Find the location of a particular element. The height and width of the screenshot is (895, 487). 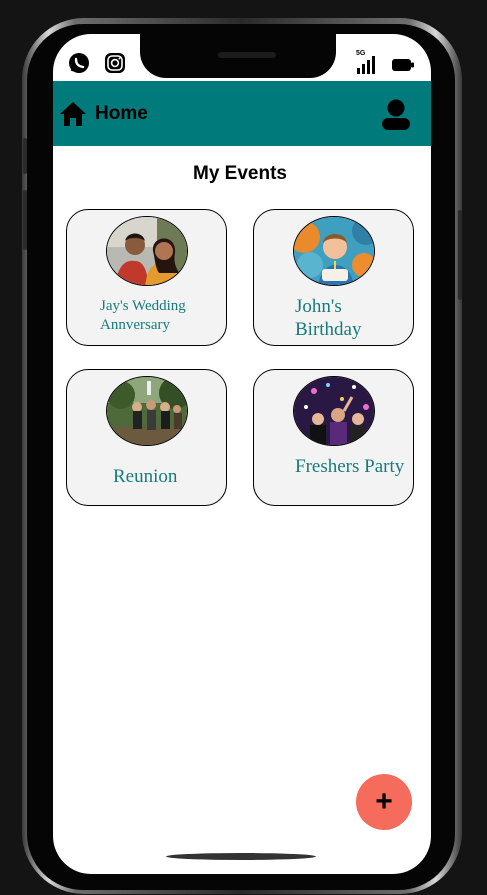

signal-icon is located at coordinates (367, 67).